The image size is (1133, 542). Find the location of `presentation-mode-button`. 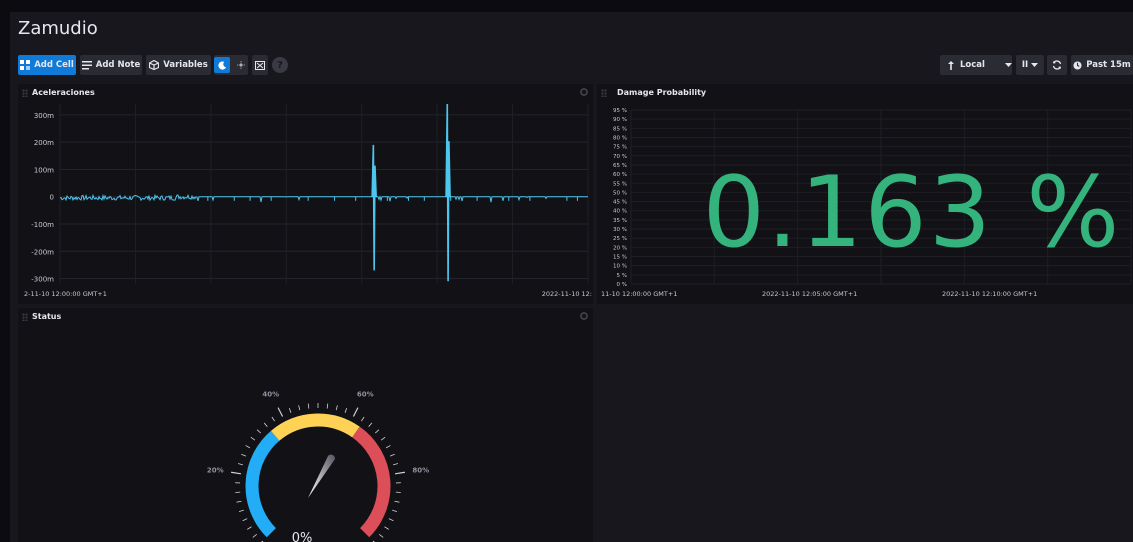

presentation-mode-button is located at coordinates (260, 65).